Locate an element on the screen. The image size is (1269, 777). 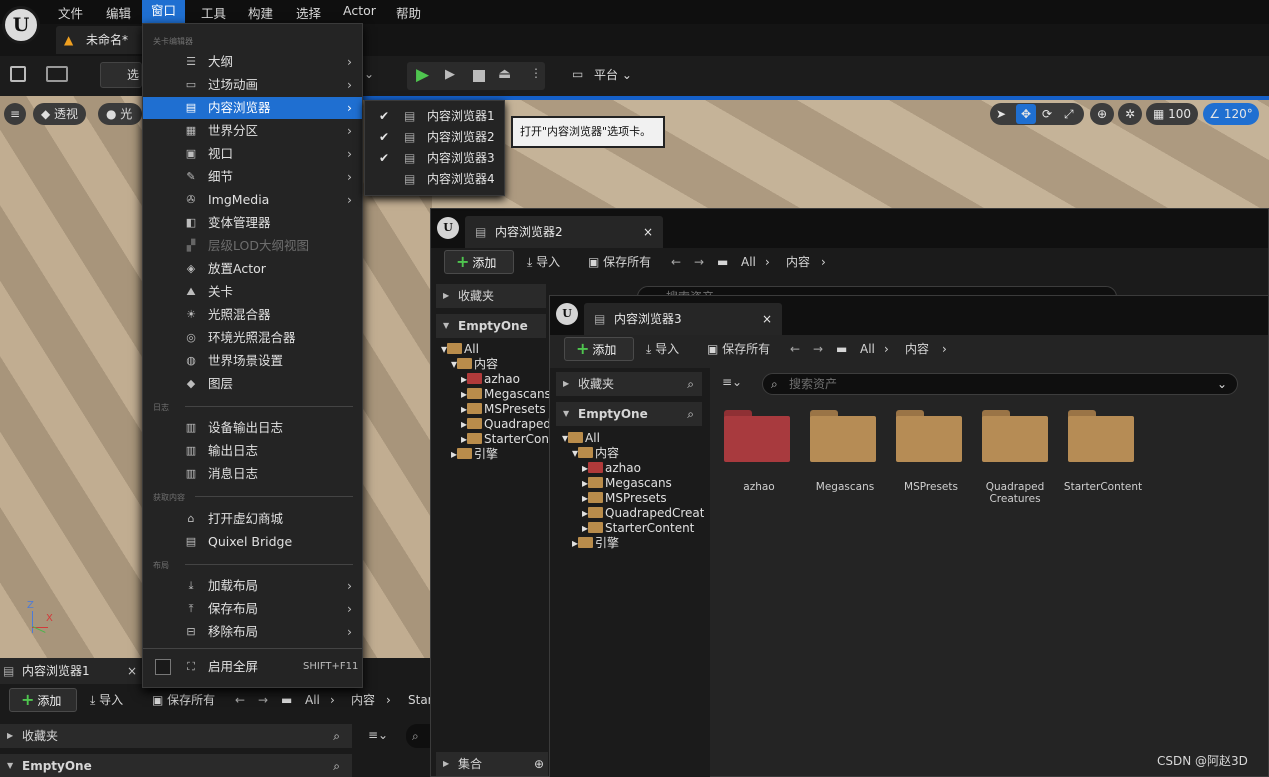
menu-item-outliner: ☰ 大纲 › is located at coordinates (252, 62).